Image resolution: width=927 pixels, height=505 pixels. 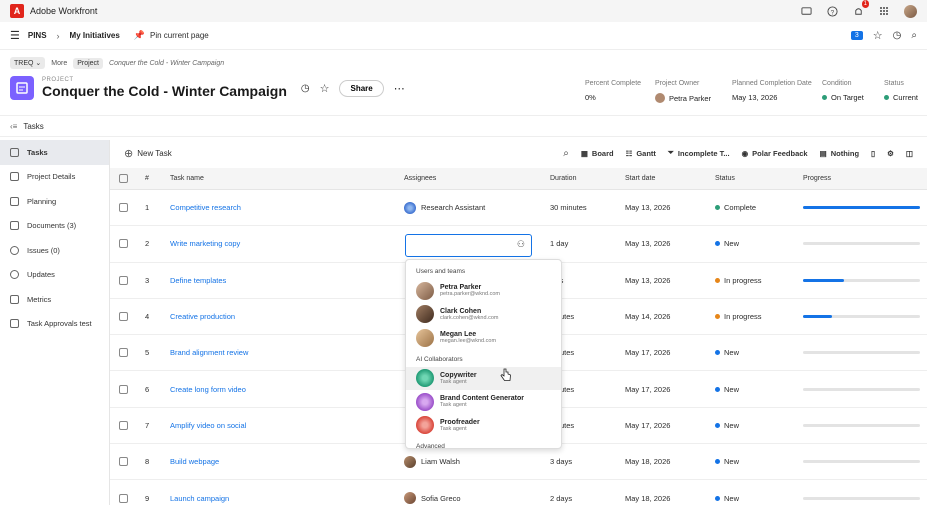 I want to click on task-name-link: Build webpage, so click(x=194, y=461).